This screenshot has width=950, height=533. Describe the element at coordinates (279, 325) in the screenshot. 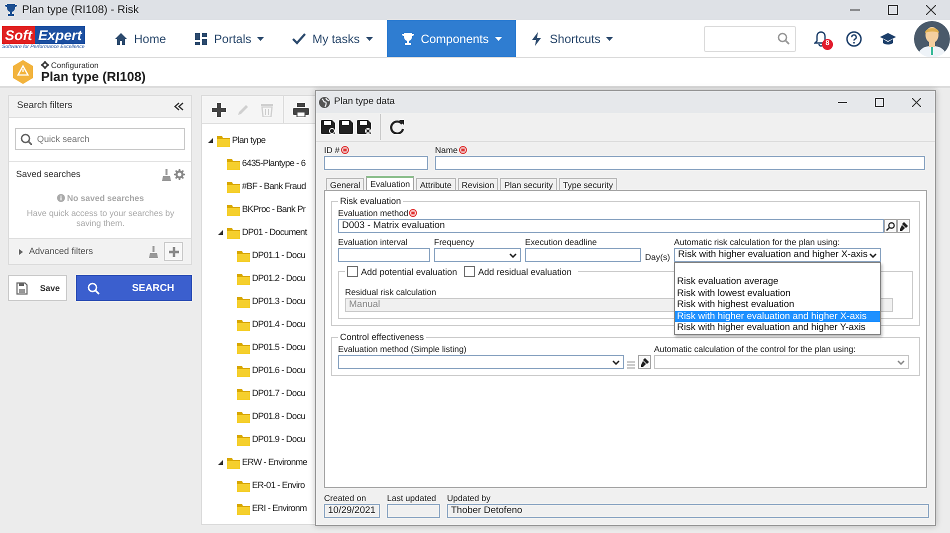

I see `tree-item: DP01.4 - Docu` at that location.